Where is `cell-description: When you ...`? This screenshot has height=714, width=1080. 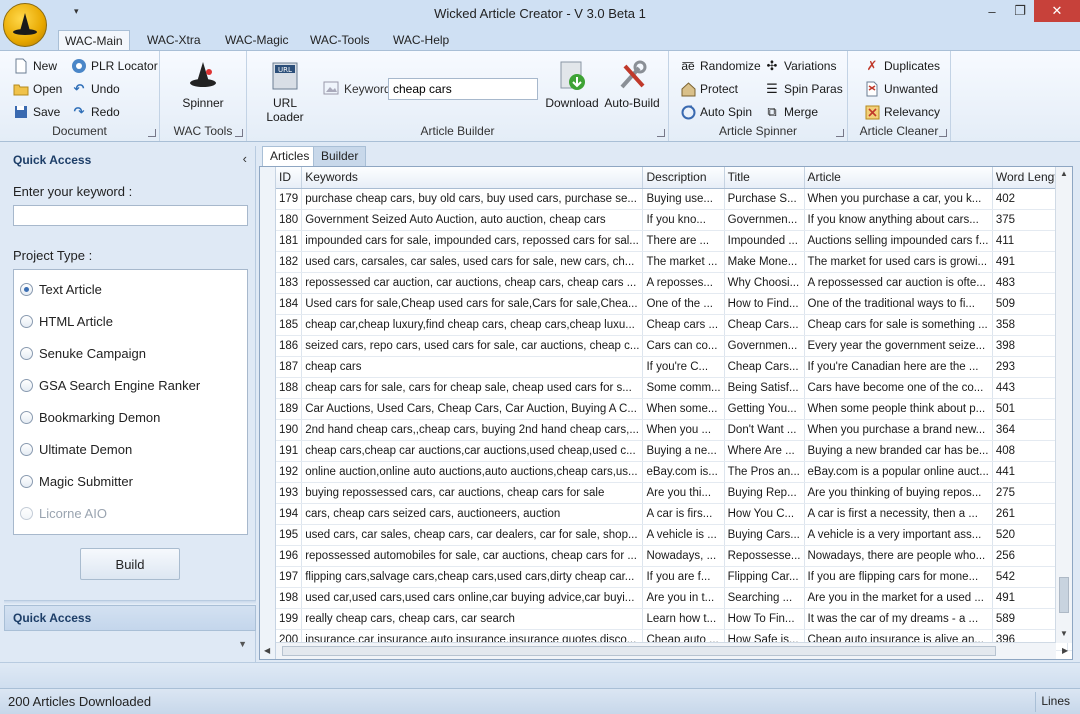
cell-description: When you ... is located at coordinates (683, 430).